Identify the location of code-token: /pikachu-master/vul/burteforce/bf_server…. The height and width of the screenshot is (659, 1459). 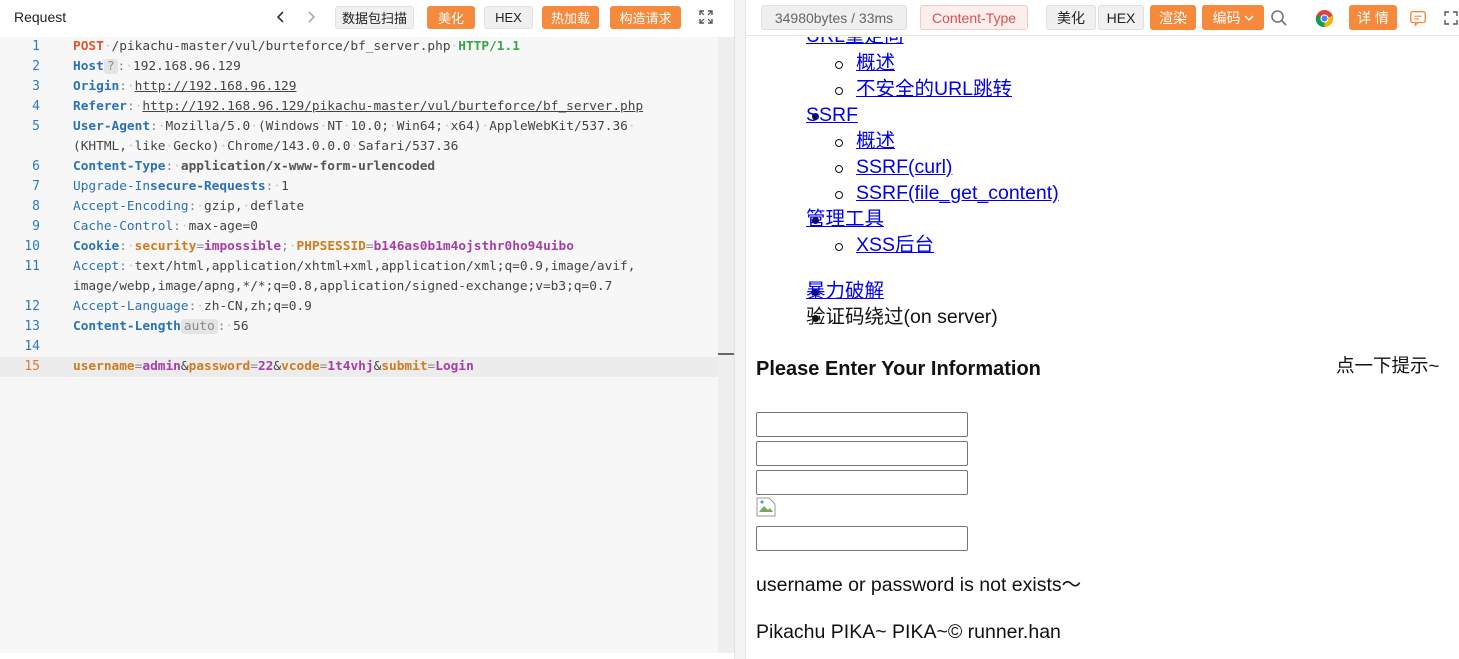
(281, 46).